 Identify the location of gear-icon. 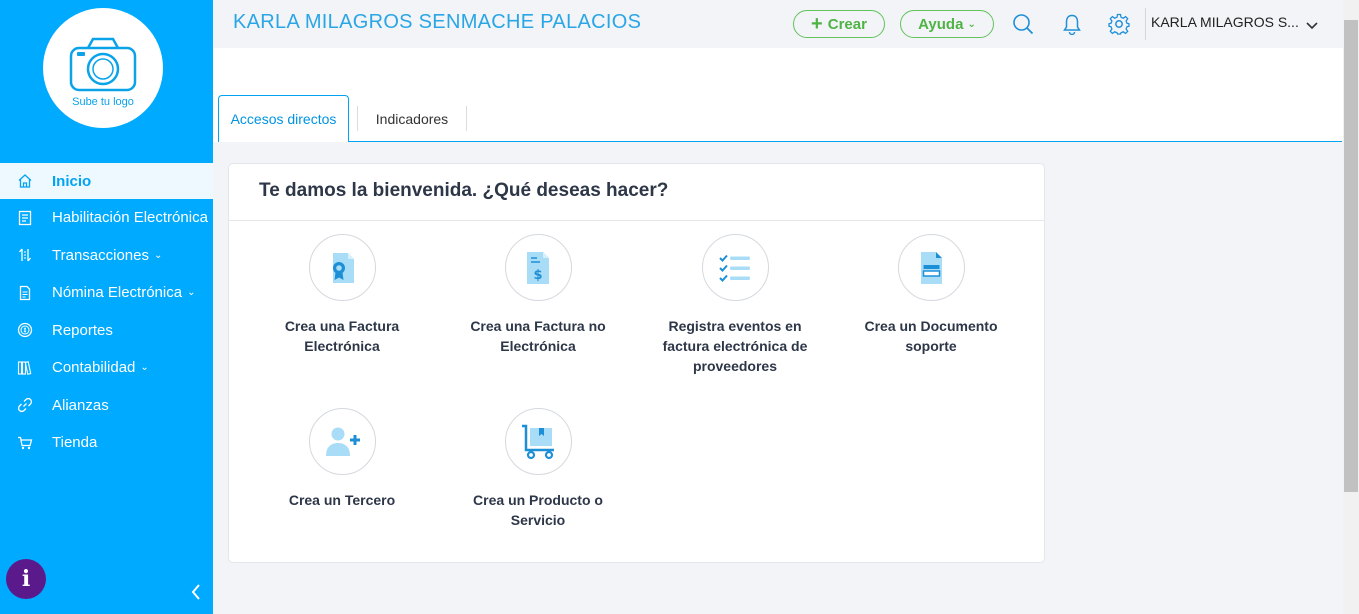
(1119, 24).